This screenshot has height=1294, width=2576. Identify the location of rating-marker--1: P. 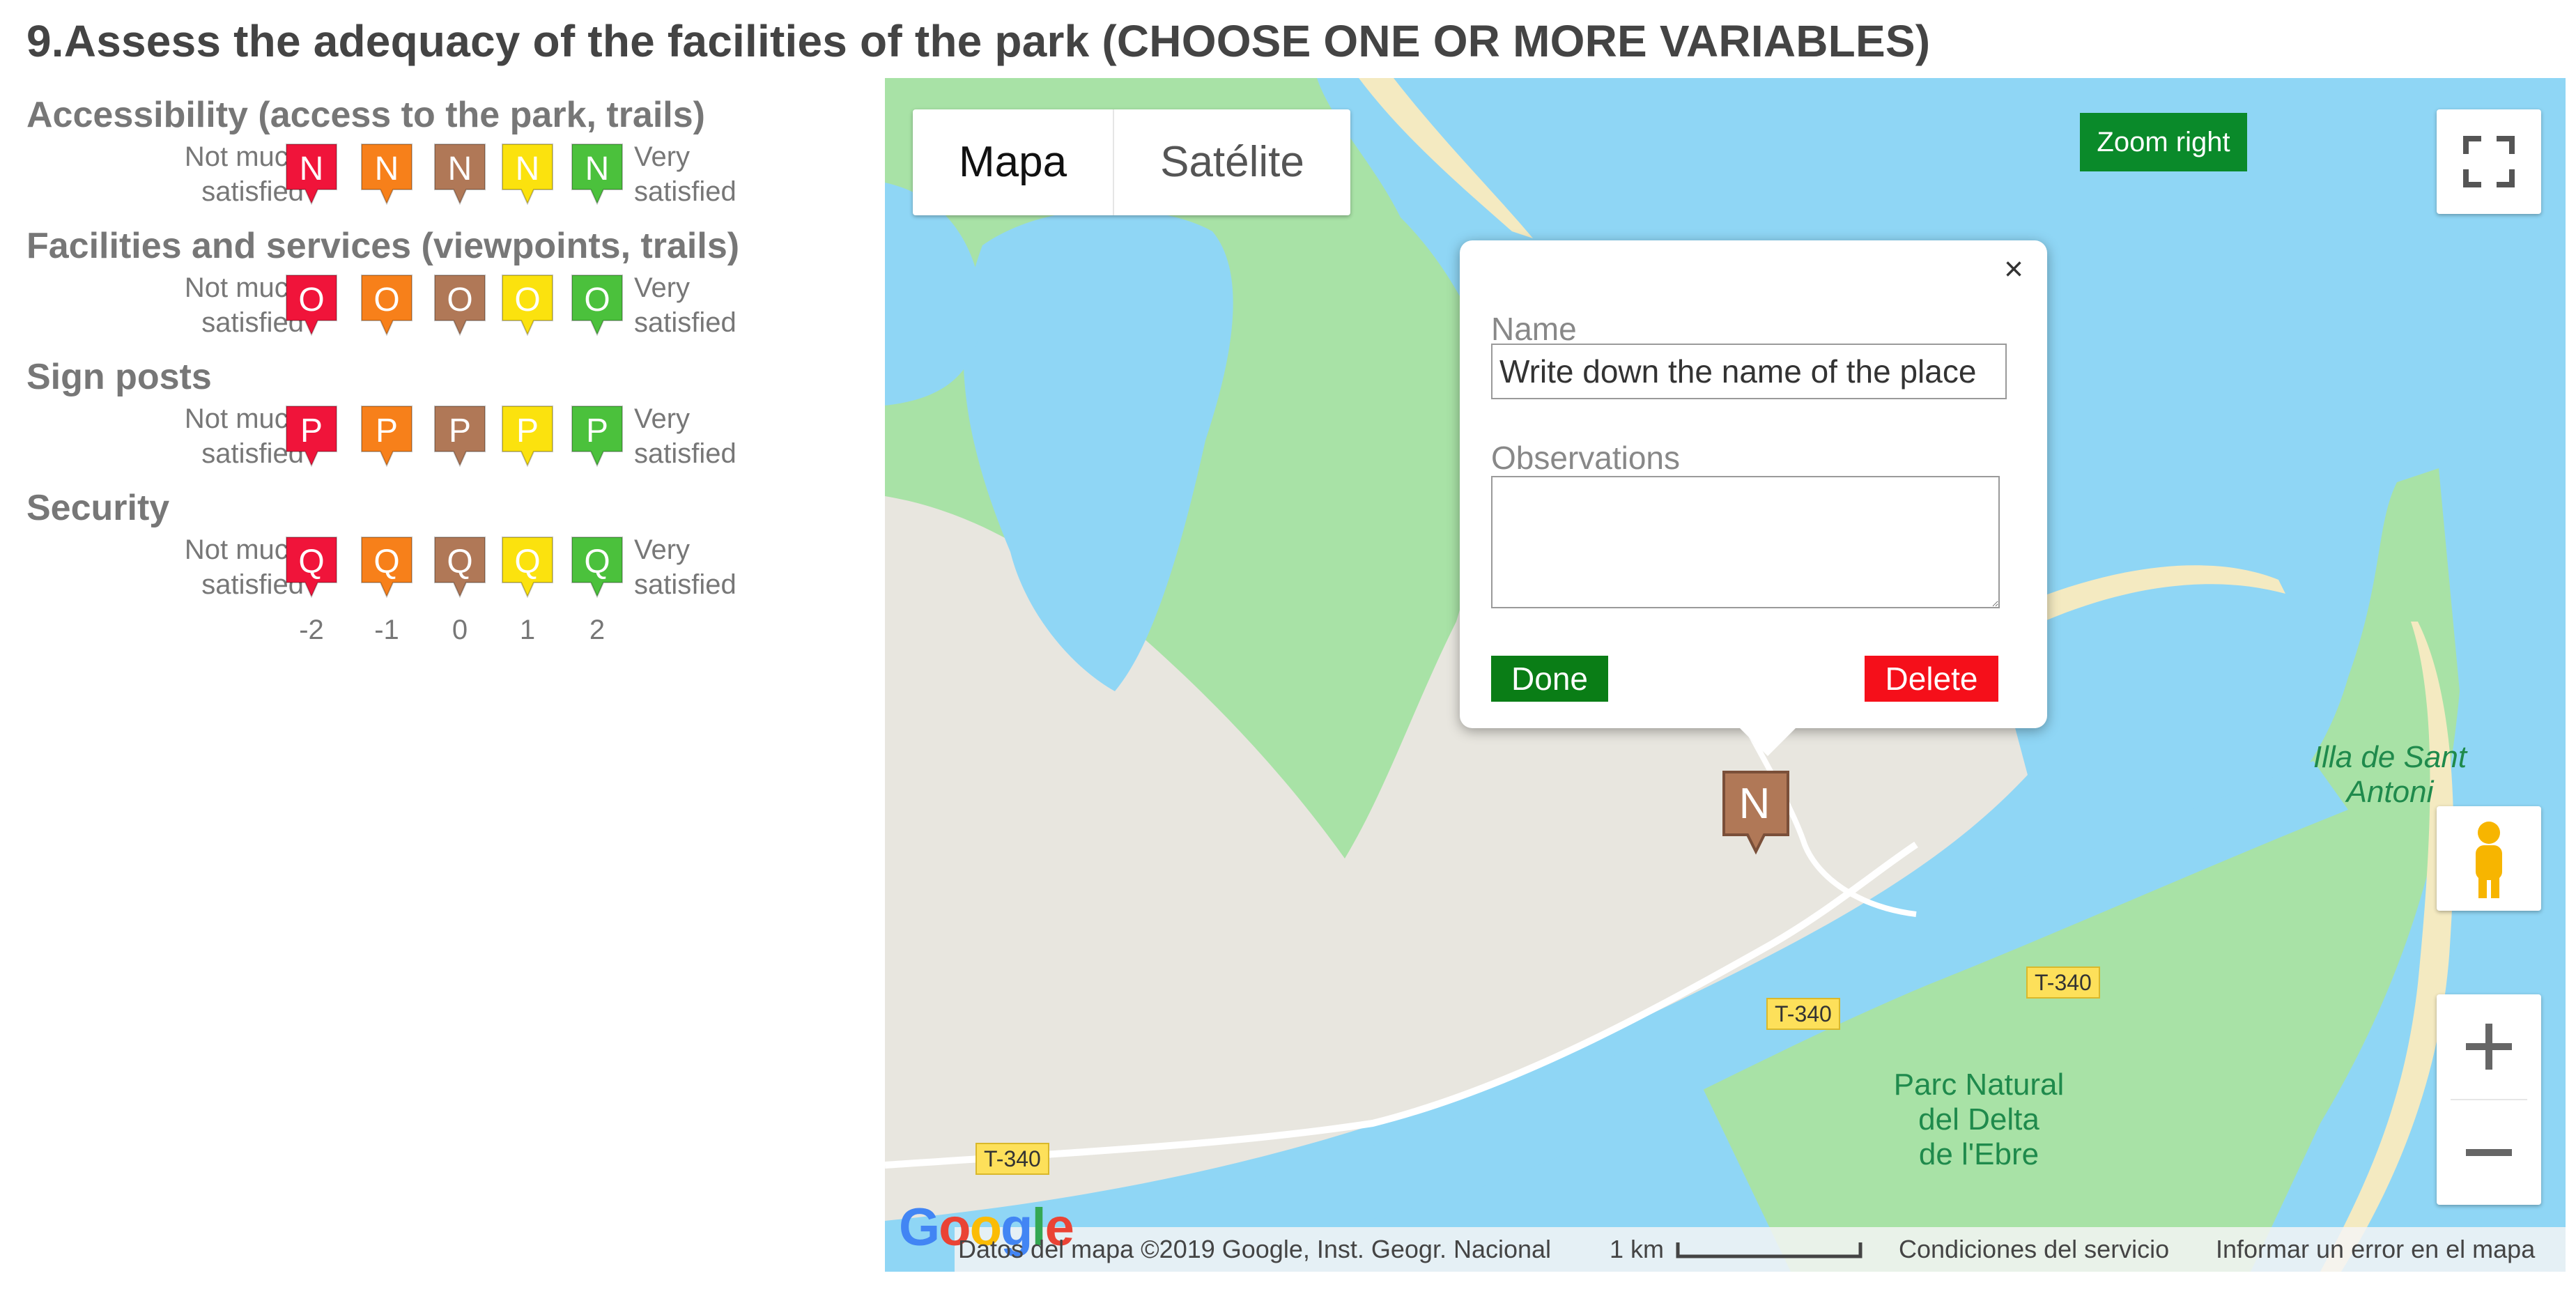
(387, 436).